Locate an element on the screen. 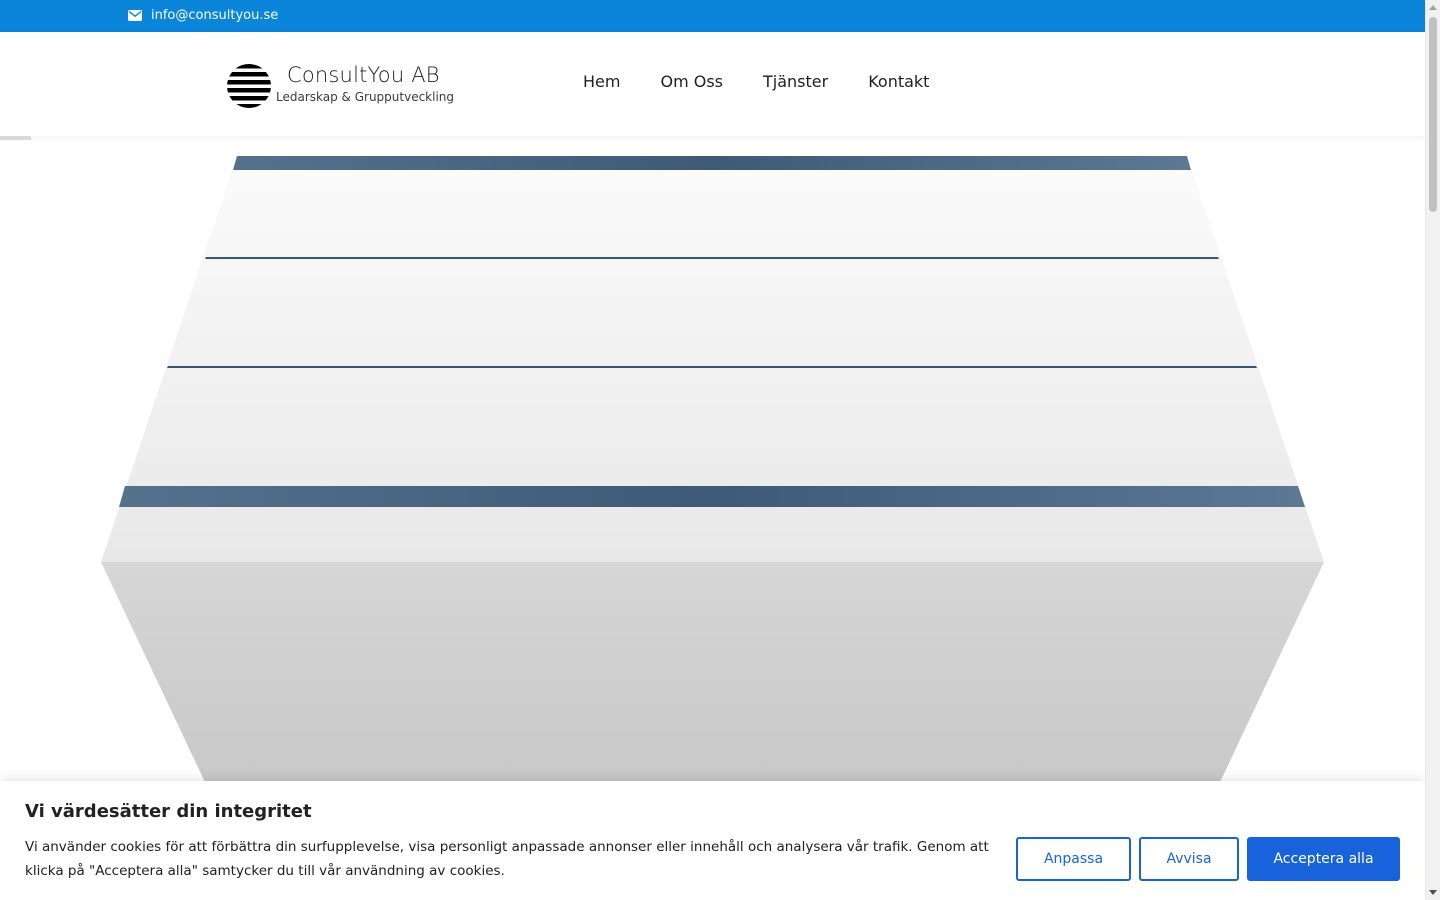 This screenshot has width=1440, height=900. email-text: info@consultyou.se is located at coordinates (215, 15).